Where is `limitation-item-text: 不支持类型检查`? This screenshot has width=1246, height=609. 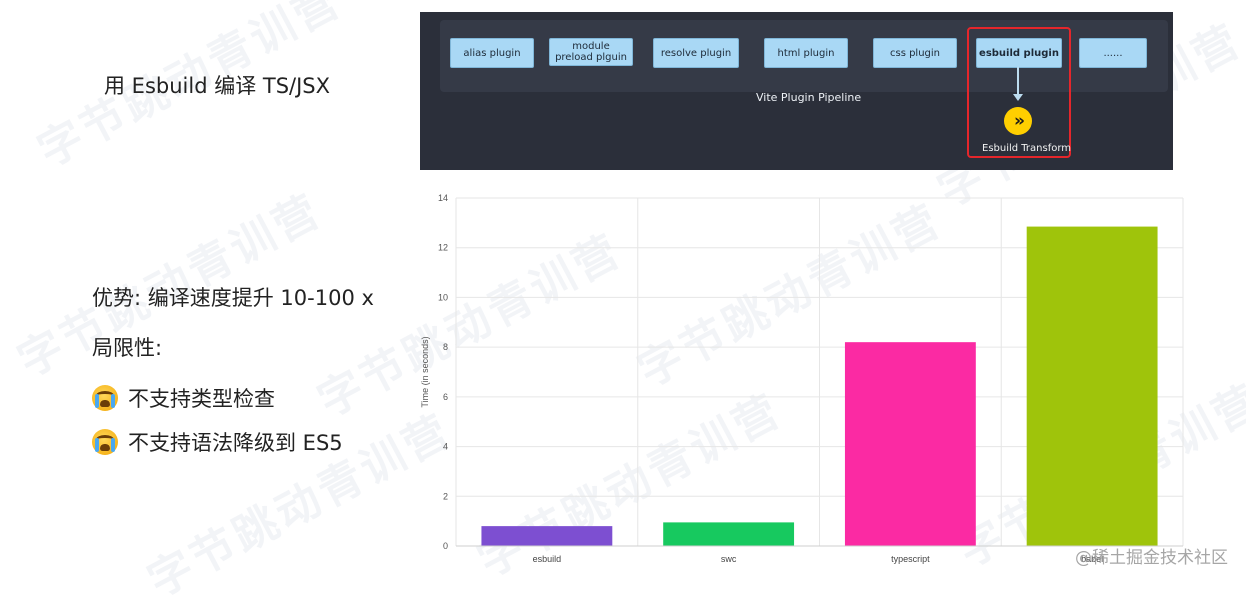
limitation-item-text: 不支持类型检查 is located at coordinates (201, 399).